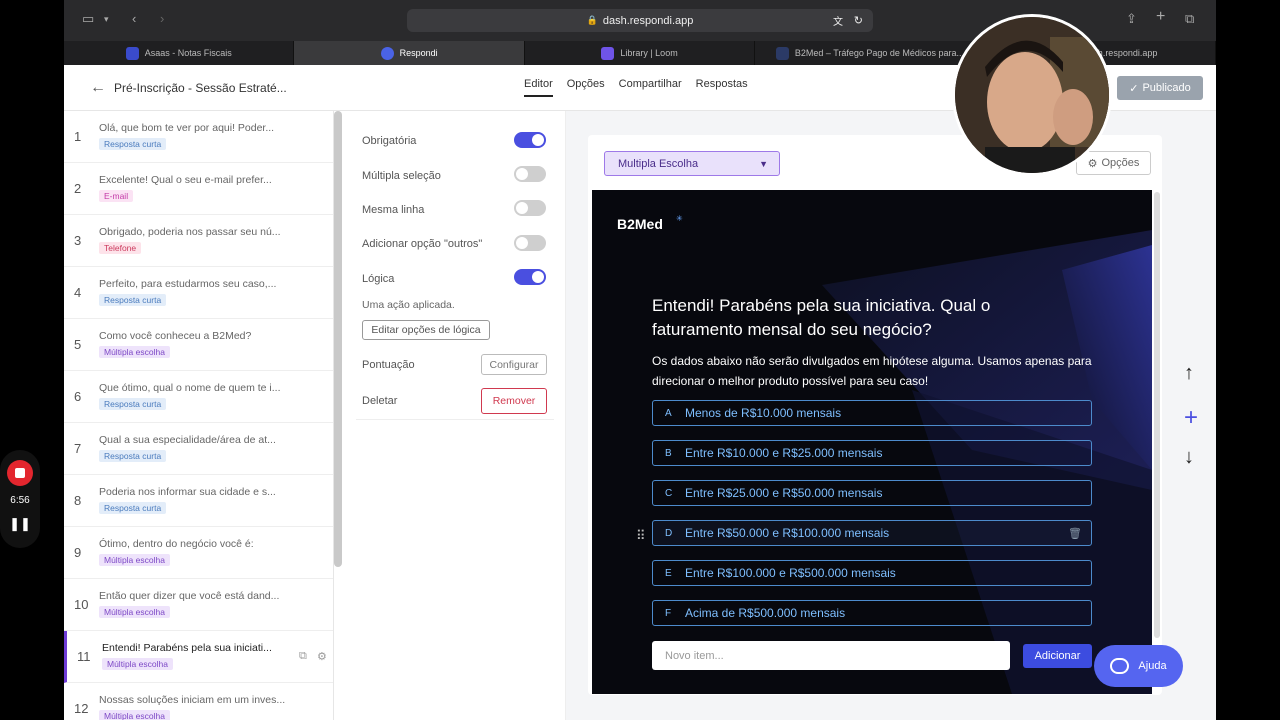 The width and height of the screenshot is (1280, 720). I want to click on publish-label: Publicado, so click(1166, 88).